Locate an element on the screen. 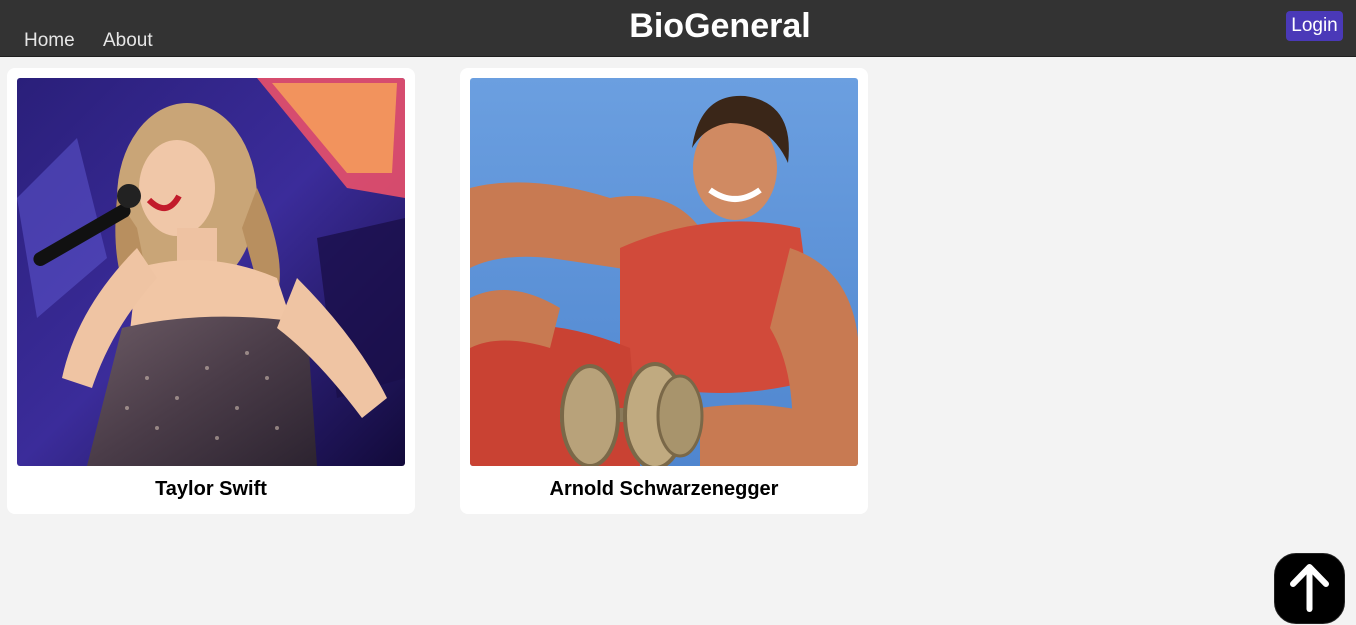 This screenshot has height=625, width=1356. top-navbar: Home About BioGeneral Login is located at coordinates (678, 28).